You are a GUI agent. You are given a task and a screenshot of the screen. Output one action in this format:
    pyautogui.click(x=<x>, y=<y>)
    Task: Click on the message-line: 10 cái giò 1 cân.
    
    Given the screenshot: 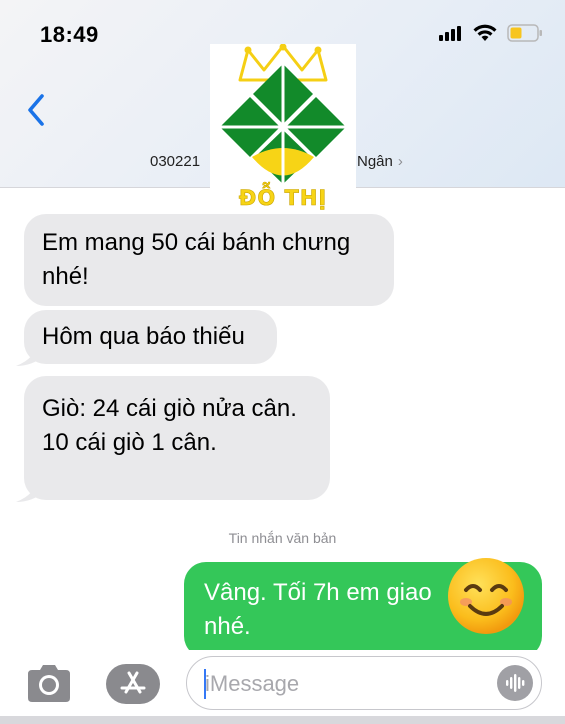 What is the action you would take?
    pyautogui.click(x=129, y=442)
    